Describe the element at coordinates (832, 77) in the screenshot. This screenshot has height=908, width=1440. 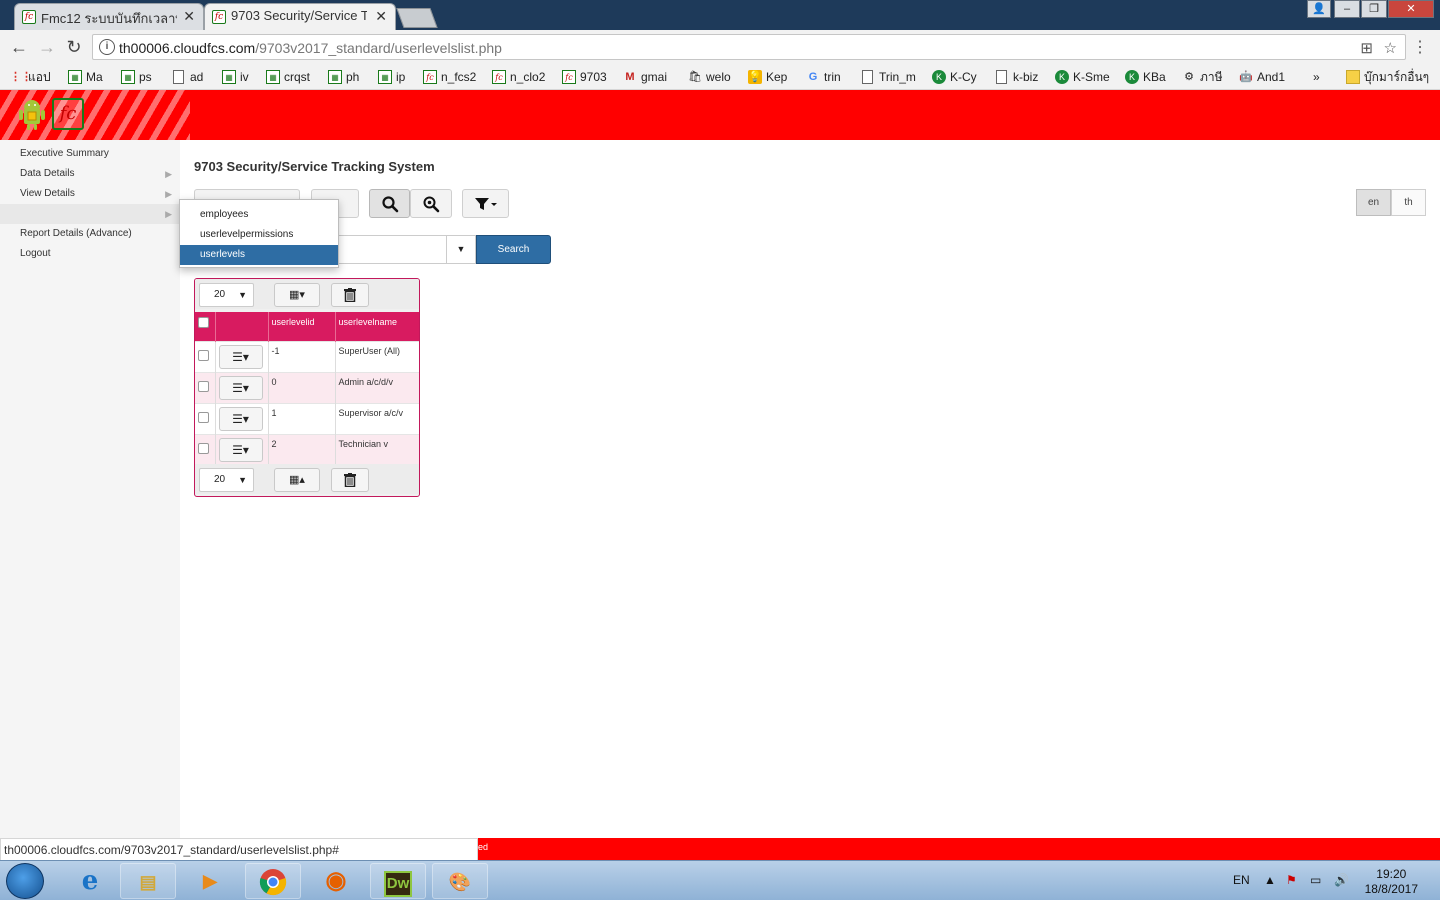
I see `bookmark-label: trin` at that location.